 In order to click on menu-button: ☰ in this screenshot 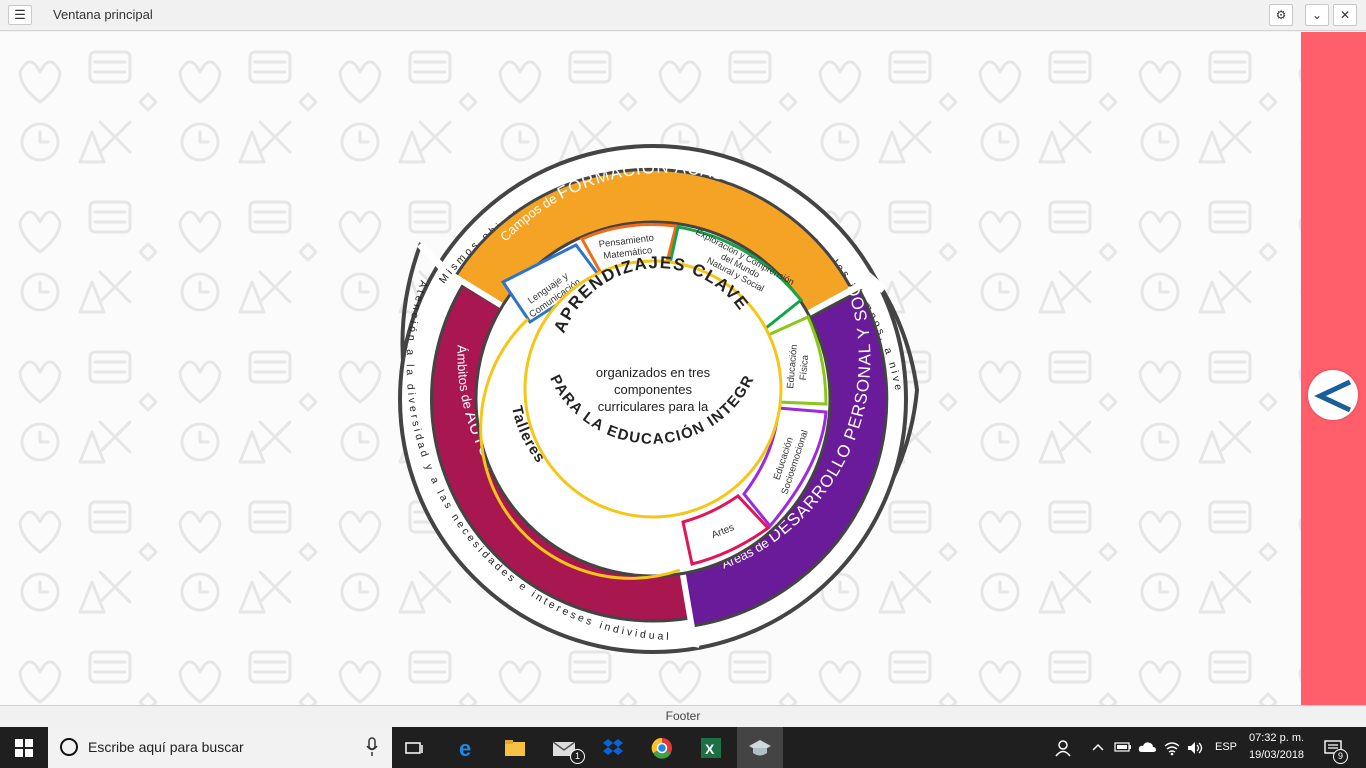, I will do `click(20, 15)`.